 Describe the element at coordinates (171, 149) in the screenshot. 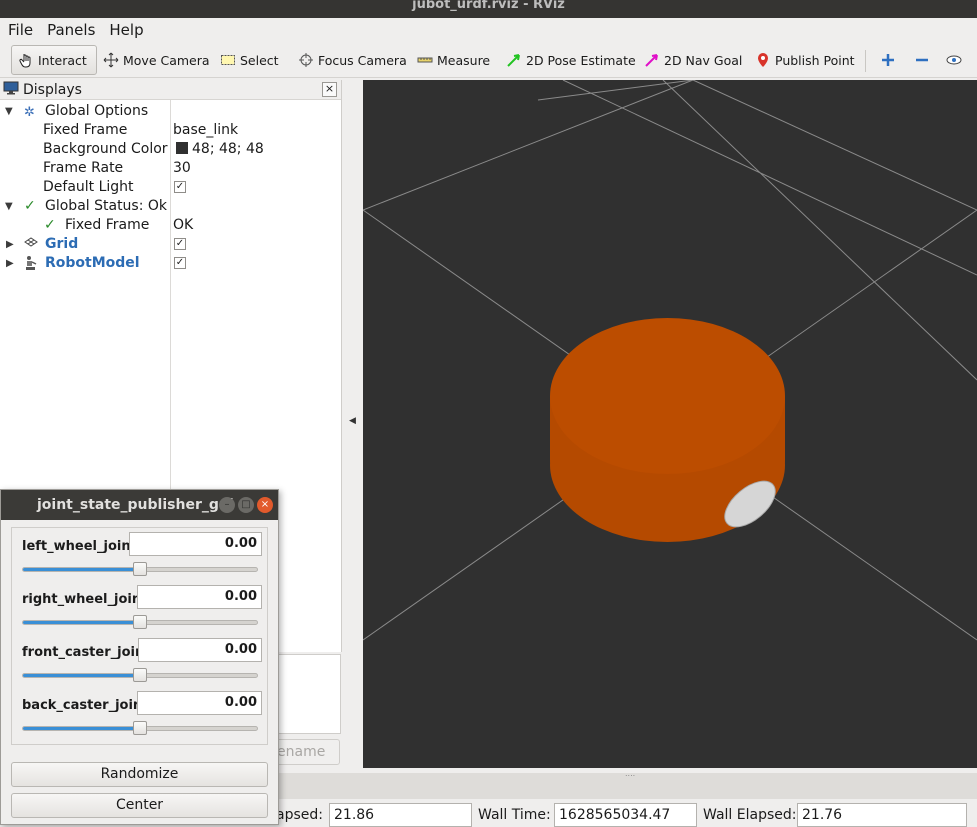

I see `tree-row-background-color: Background Color 48; 48; 48` at that location.